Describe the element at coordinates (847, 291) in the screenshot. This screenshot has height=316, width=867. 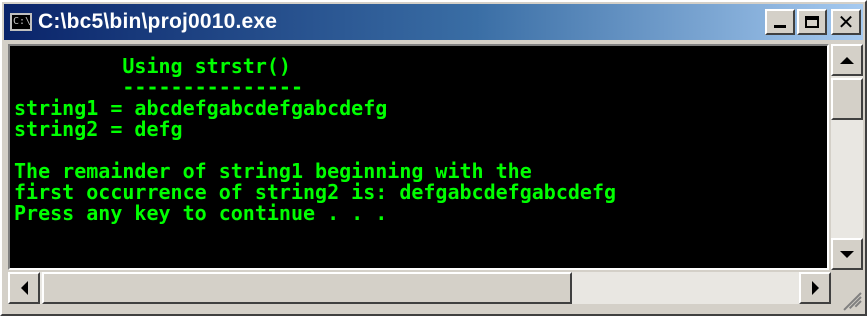
I see `resize-grip-icon` at that location.